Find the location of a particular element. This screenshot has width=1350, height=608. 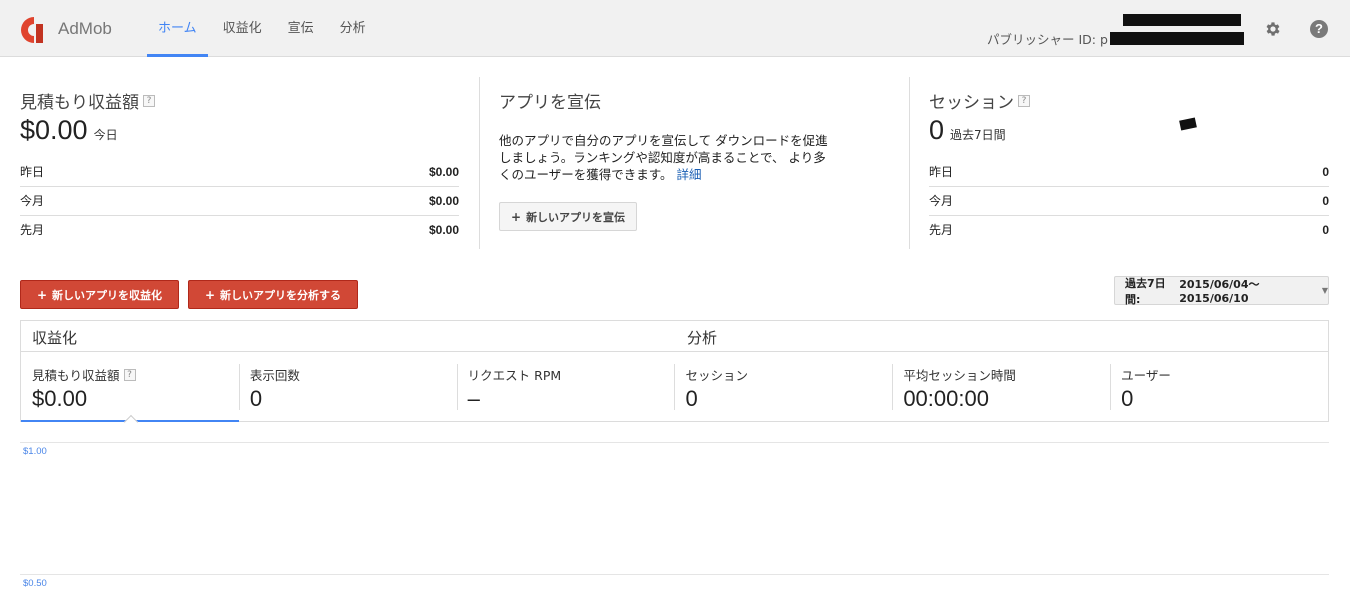

publisher-id-redacted is located at coordinates (1176, 38).